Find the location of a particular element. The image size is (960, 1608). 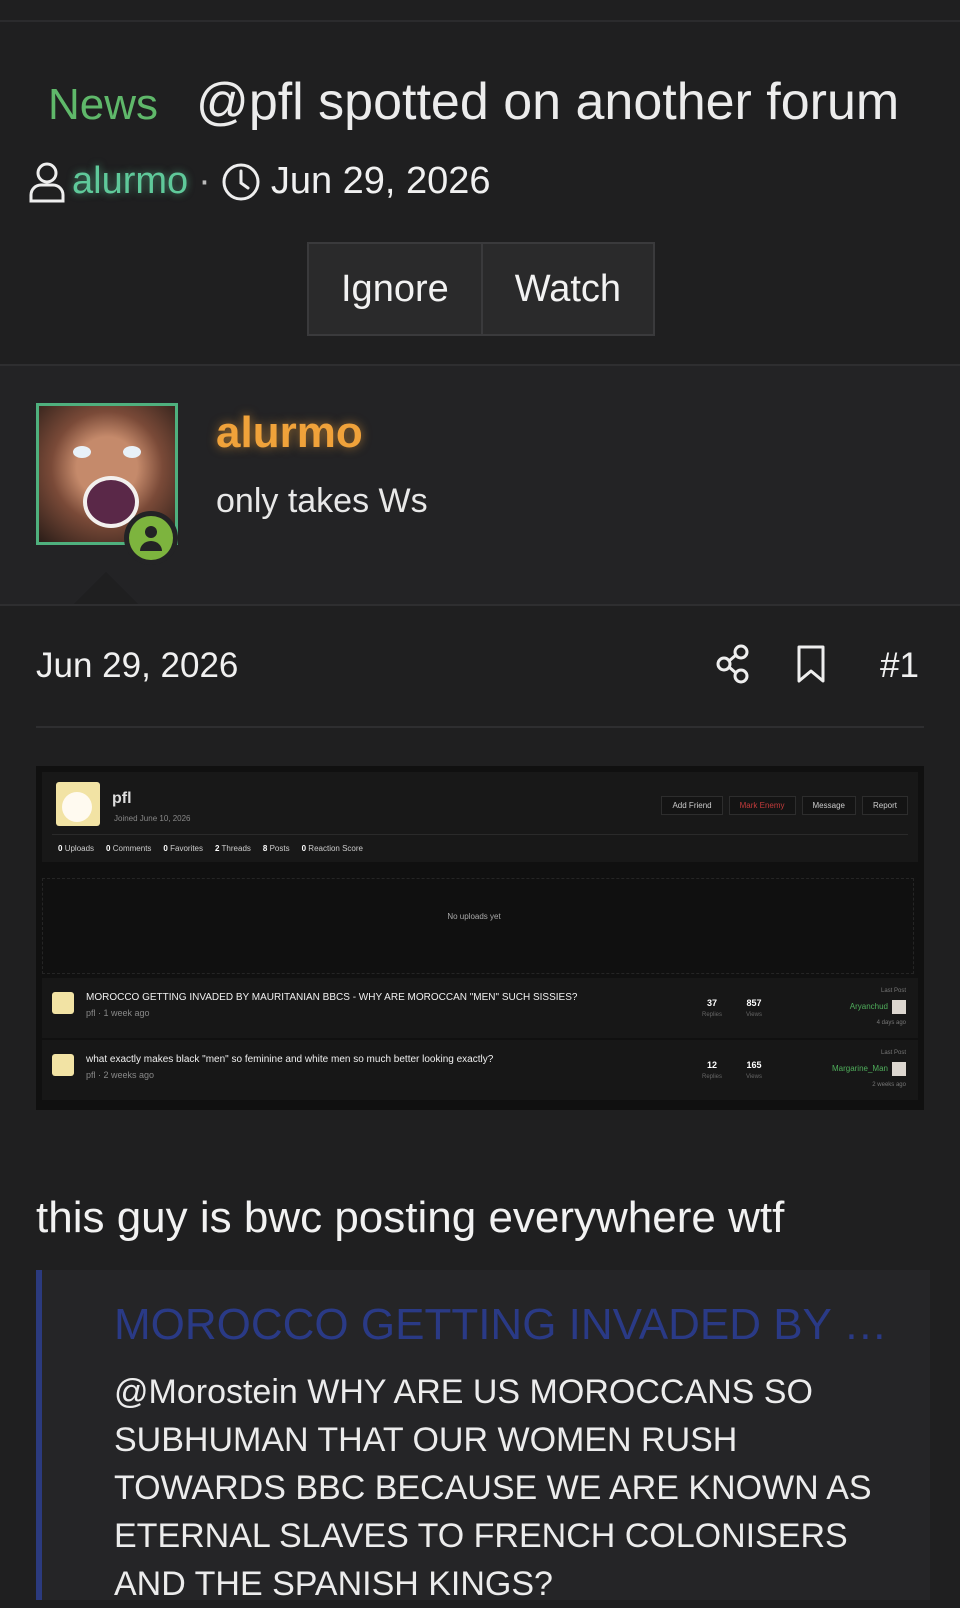

embedded-views-count: 857 is located at coordinates (754, 1003).